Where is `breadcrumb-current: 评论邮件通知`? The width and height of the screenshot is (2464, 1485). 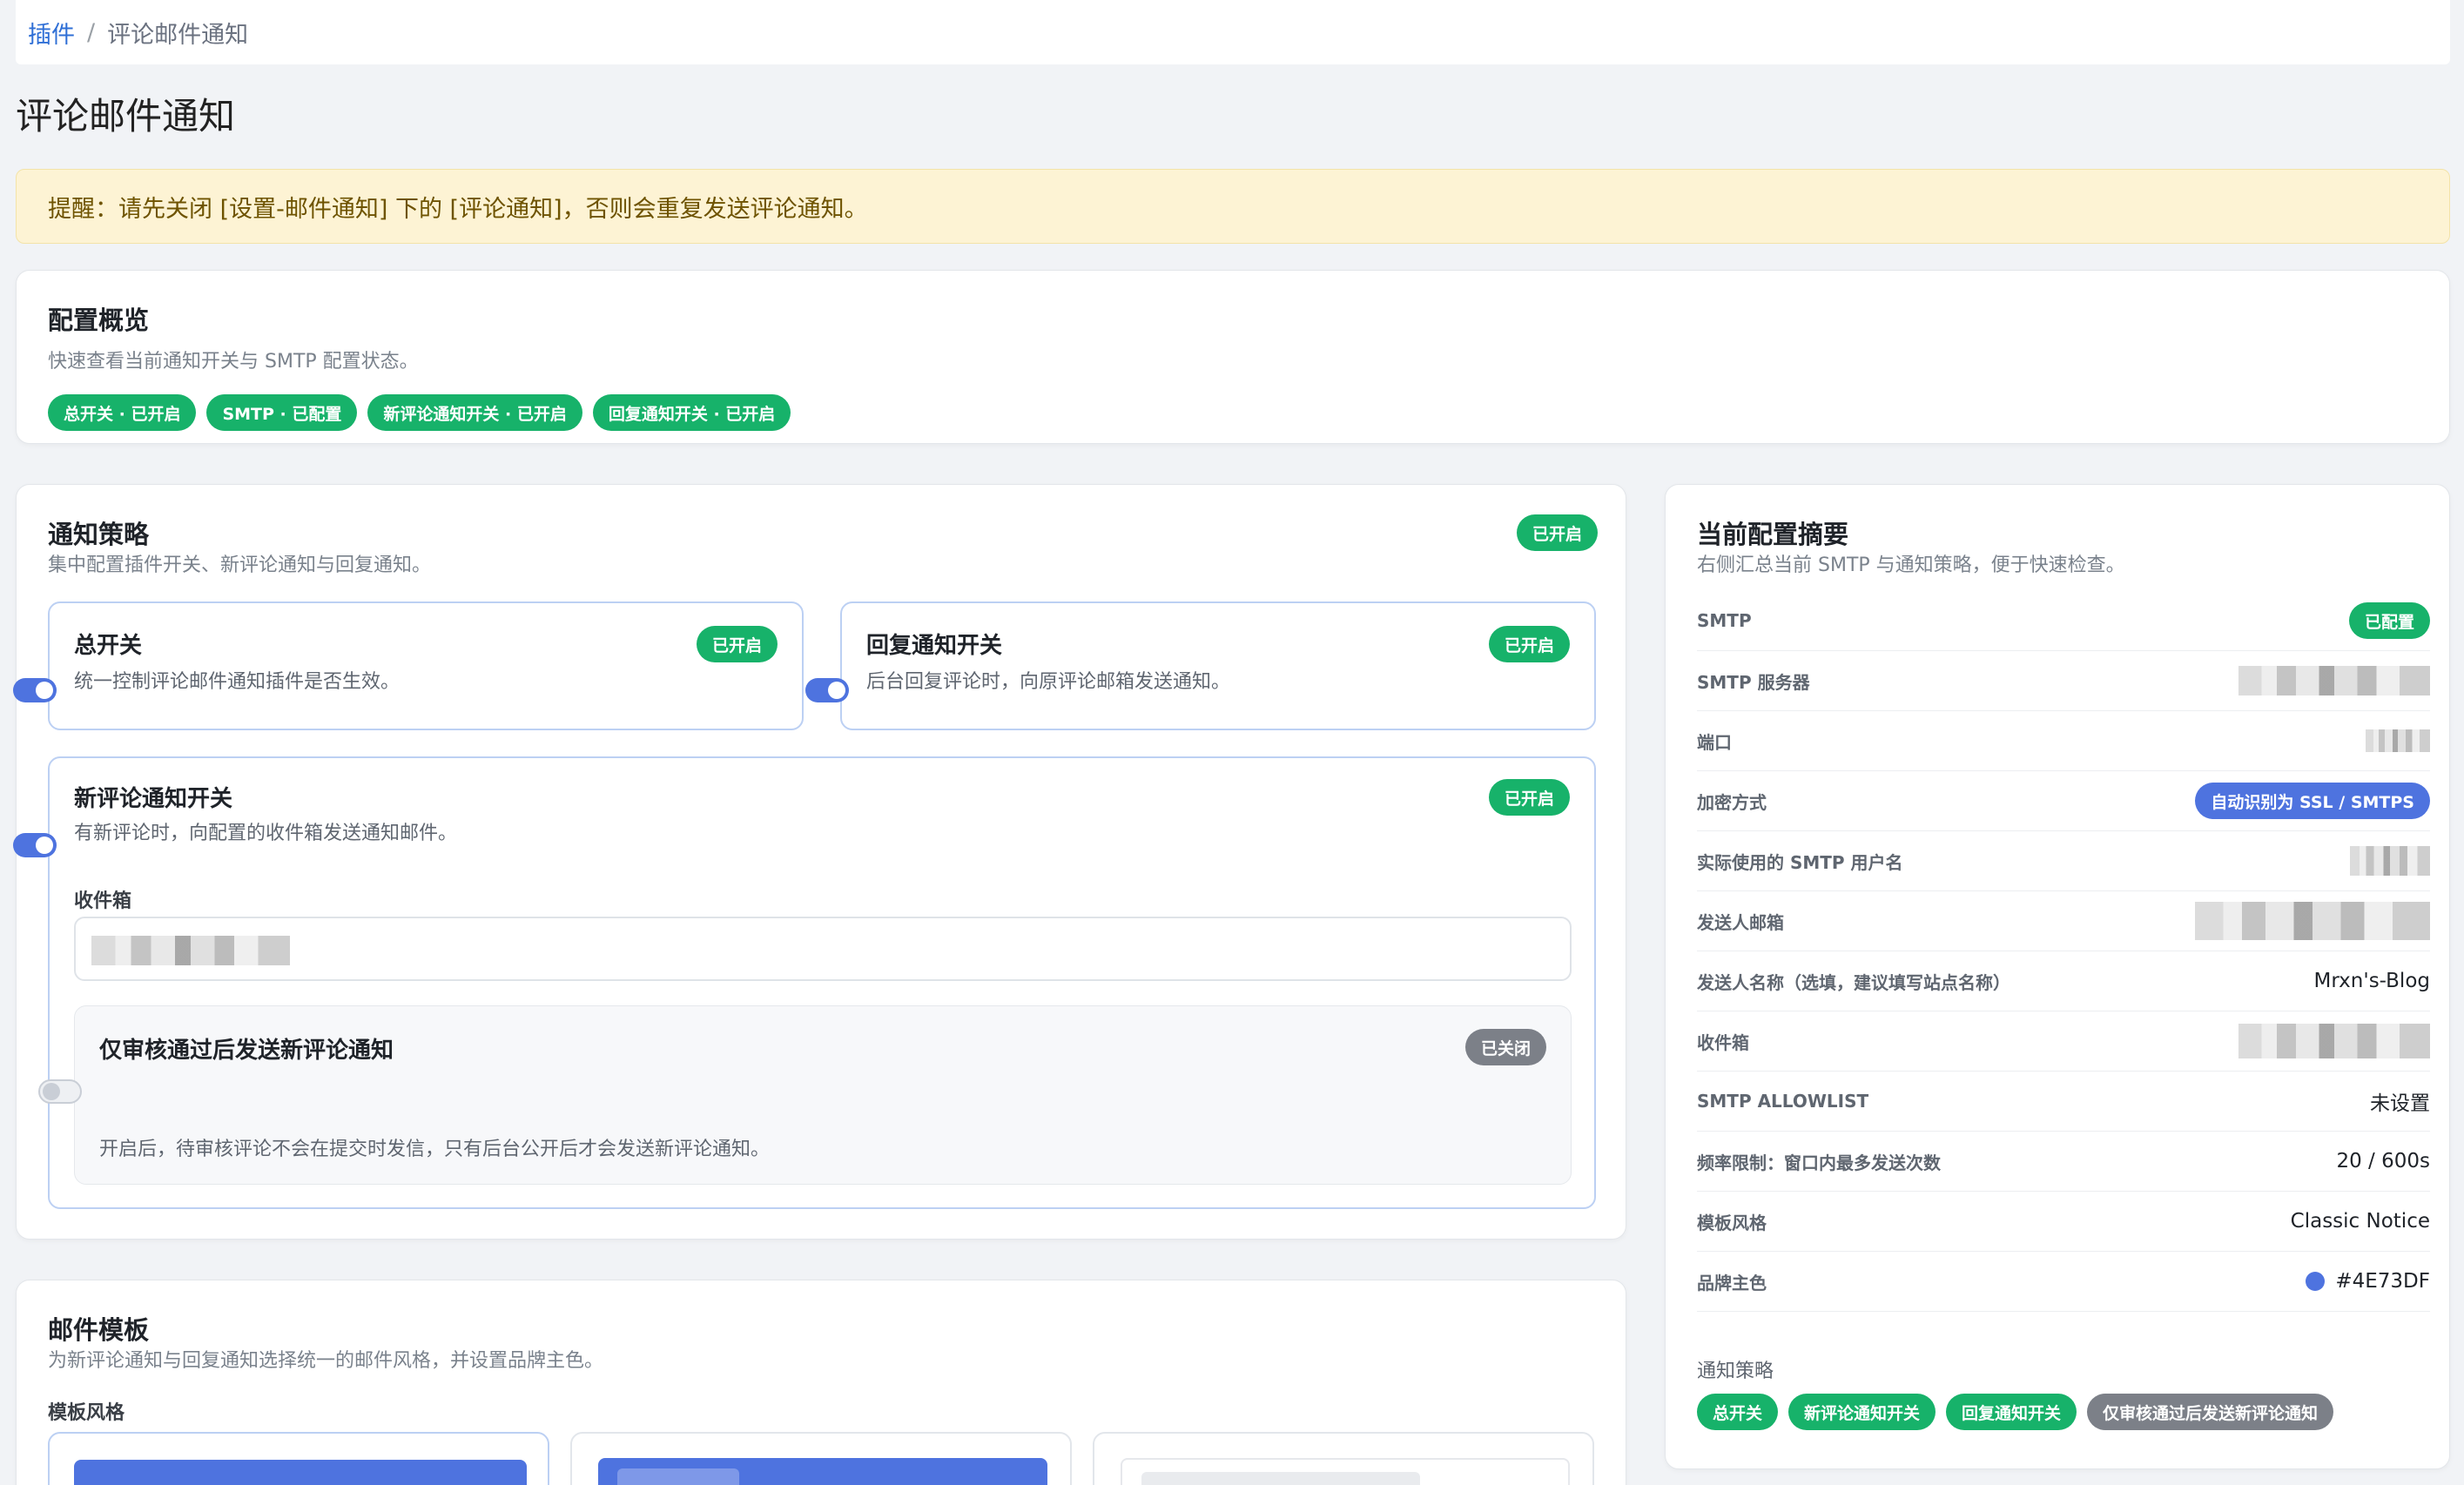
breadcrumb-current: 评论邮件通知 is located at coordinates (178, 35).